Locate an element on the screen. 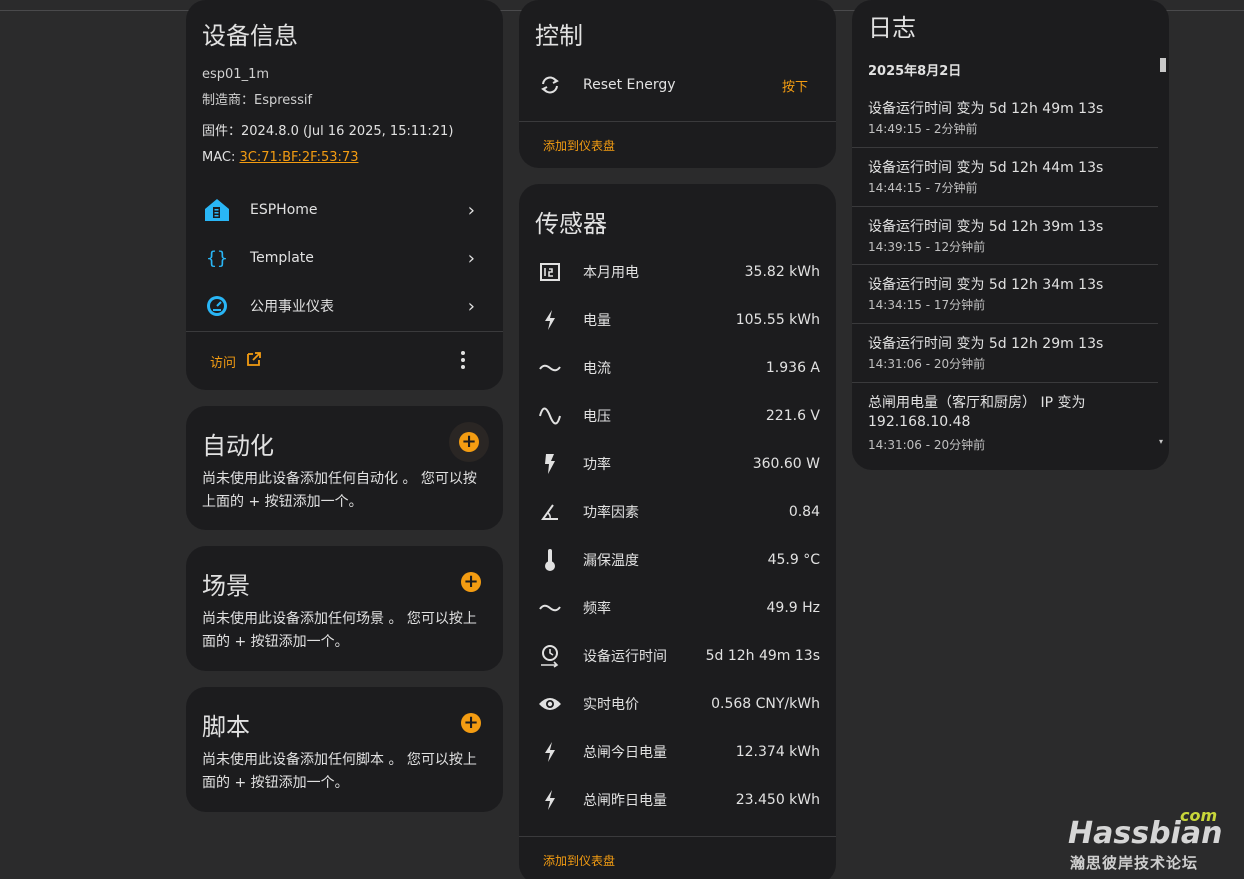 This screenshot has height=879, width=1244. visit-link: 访问 is located at coordinates (236, 361).